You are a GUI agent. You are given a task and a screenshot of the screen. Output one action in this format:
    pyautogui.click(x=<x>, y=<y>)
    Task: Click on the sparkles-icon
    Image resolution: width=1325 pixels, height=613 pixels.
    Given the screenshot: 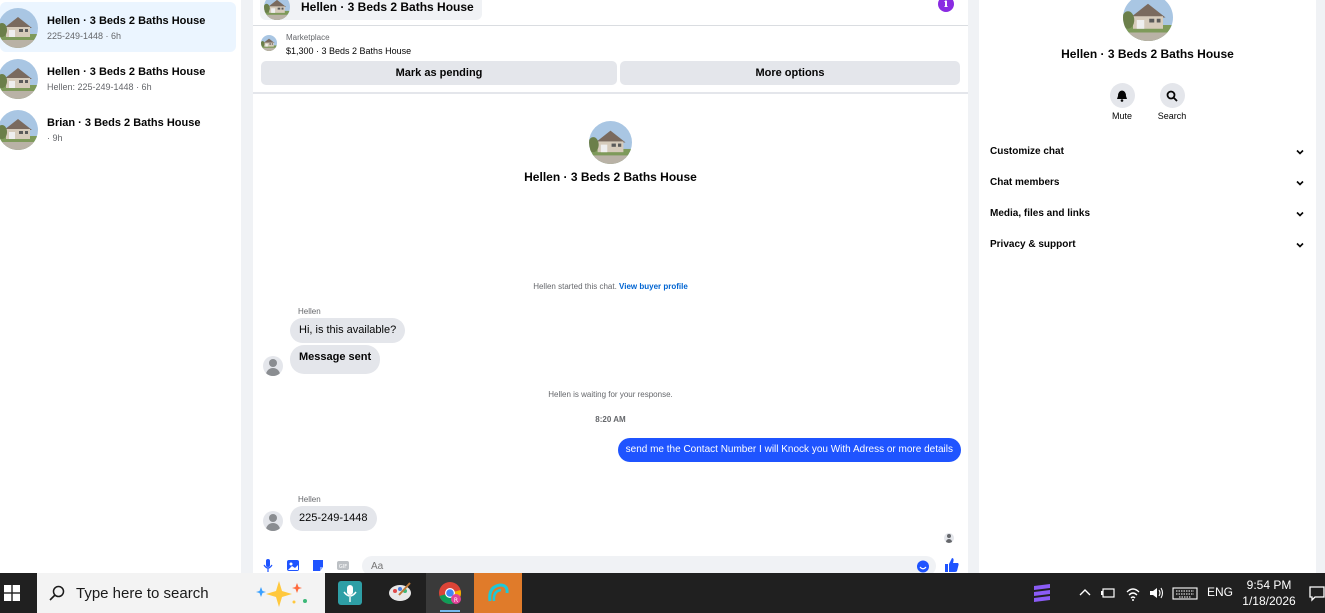 What is the action you would take?
    pyautogui.click(x=281, y=594)
    